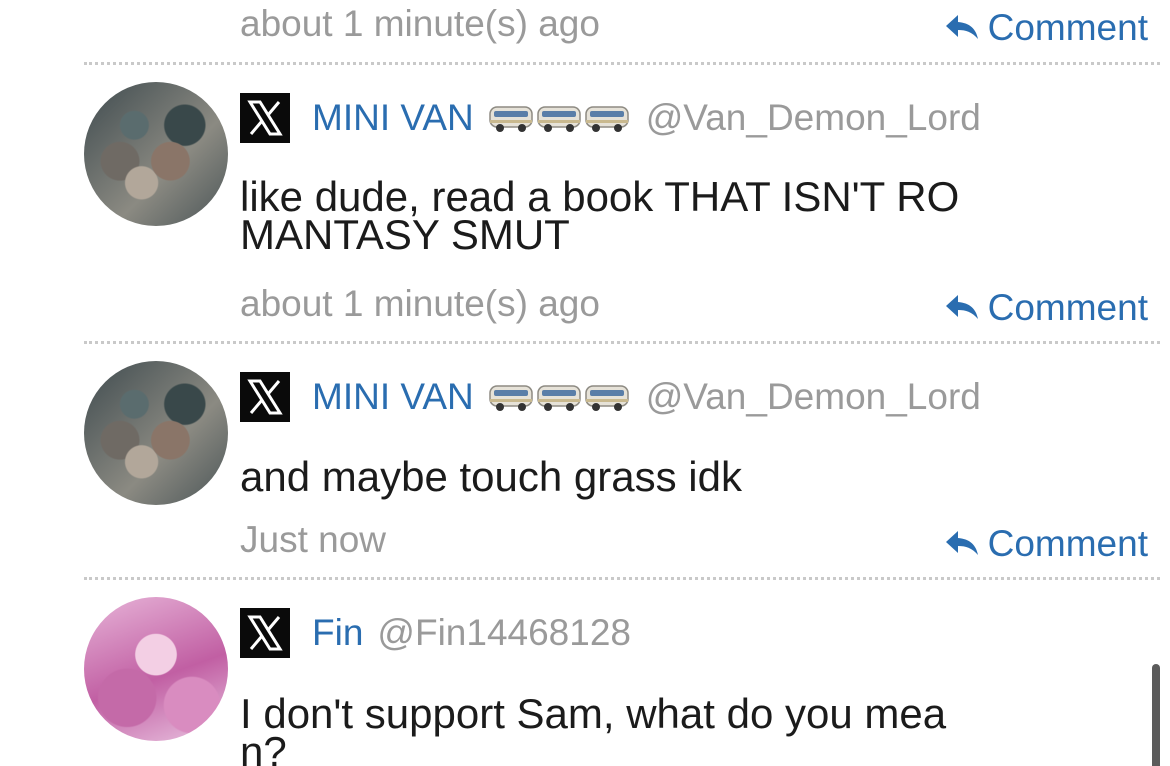 The height and width of the screenshot is (766, 1170). Describe the element at coordinates (1156, 715) in the screenshot. I see `scrollbar` at that location.